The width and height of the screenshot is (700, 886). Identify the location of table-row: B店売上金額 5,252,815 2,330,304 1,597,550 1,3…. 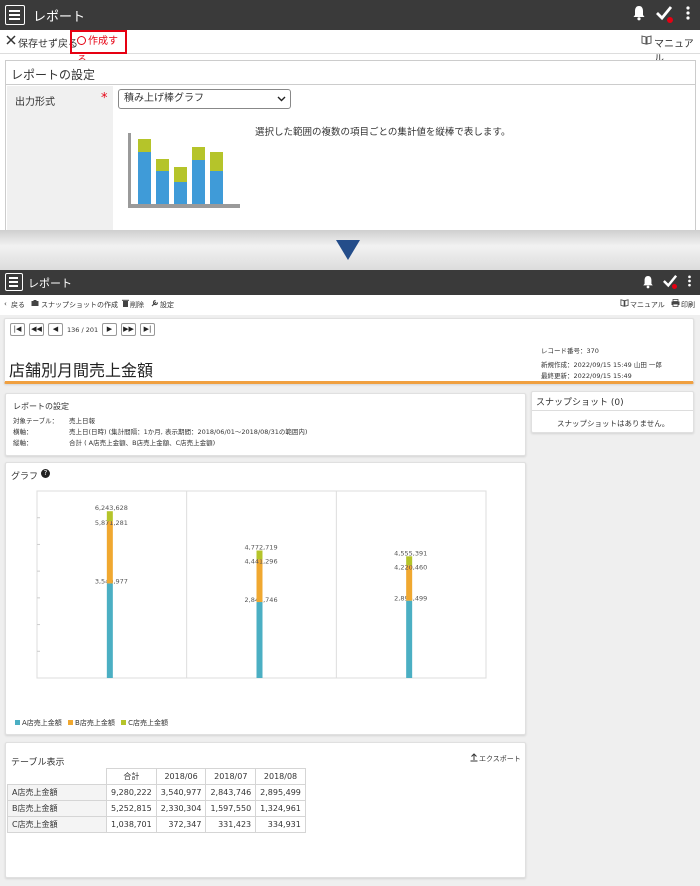
(156, 808).